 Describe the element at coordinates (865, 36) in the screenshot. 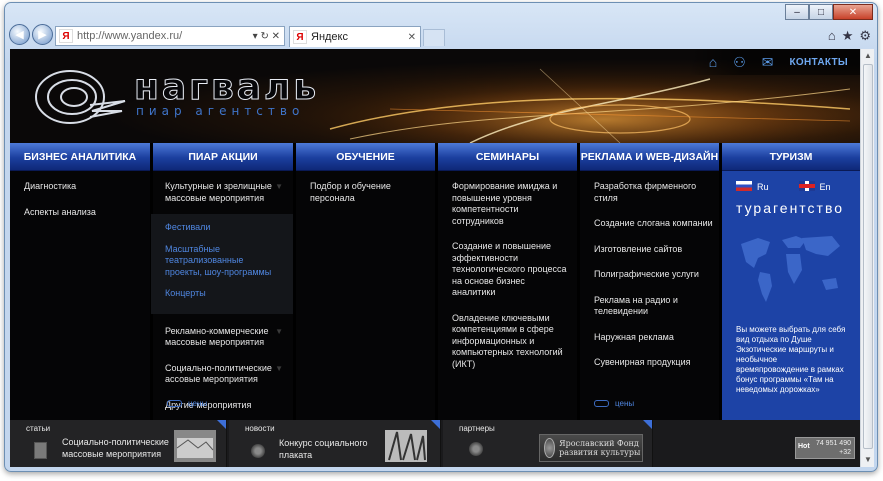

I see `gear-icon: ⚙` at that location.